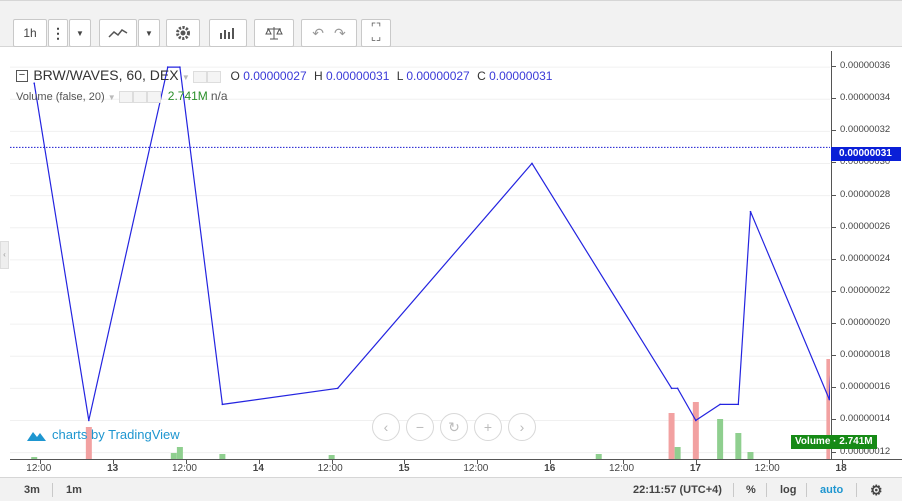 This screenshot has width=902, height=501. I want to click on zoom-in-icon: +, so click(488, 427).